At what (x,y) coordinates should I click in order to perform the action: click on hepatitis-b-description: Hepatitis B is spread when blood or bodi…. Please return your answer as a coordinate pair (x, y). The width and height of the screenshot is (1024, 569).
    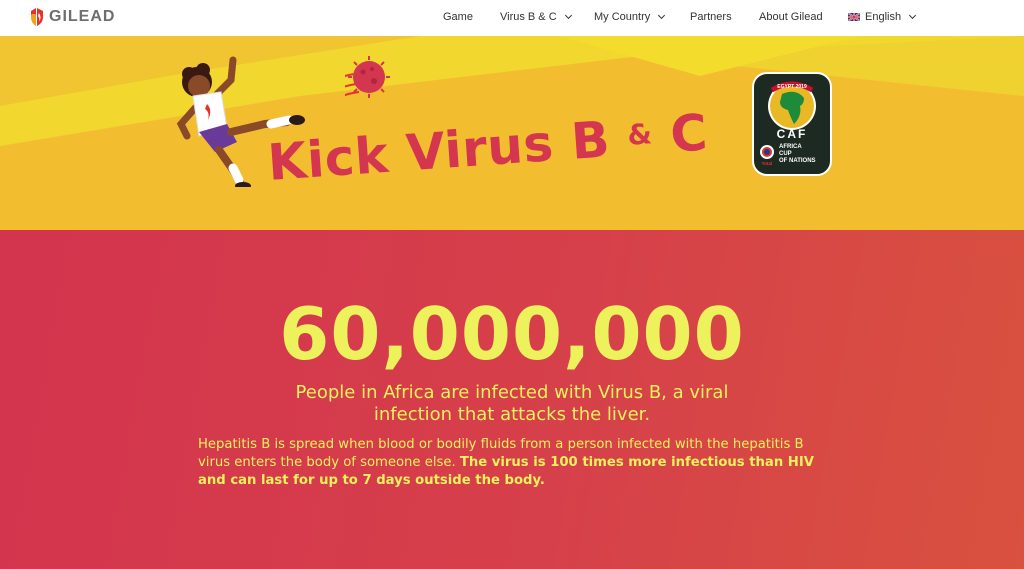
    Looking at the image, I should click on (513, 463).